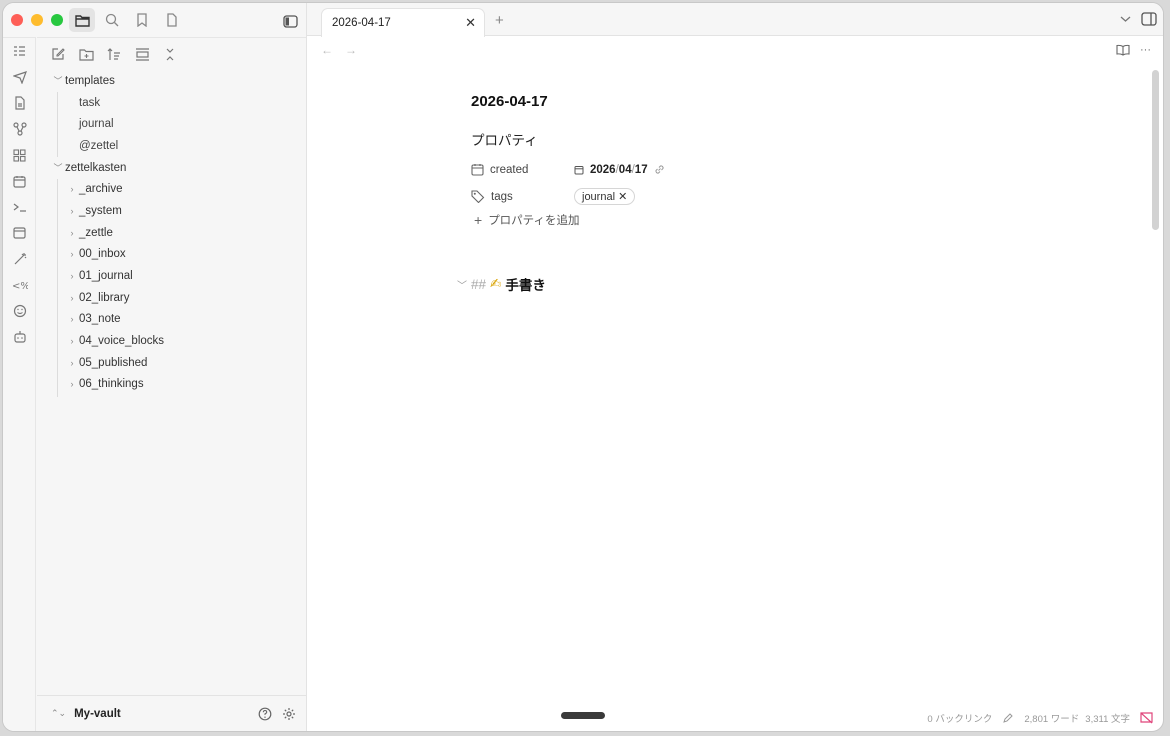 This screenshot has width=1170, height=736. I want to click on add-property-button: + プロパティを追加, so click(751, 220).